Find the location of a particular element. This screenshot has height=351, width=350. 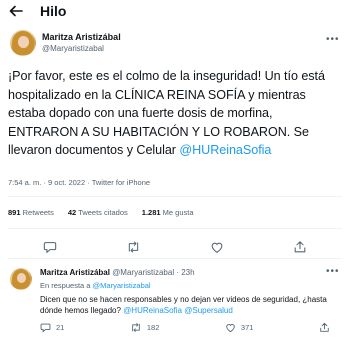

tweet-source: Twitter for iPhone is located at coordinates (121, 182).